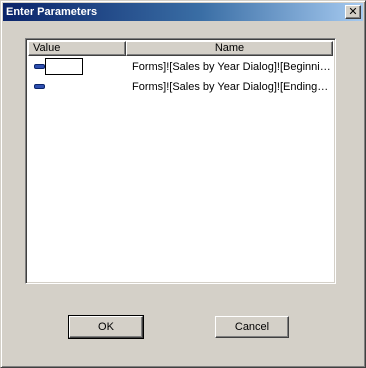 The width and height of the screenshot is (366, 368). I want to click on cancel-button: Cancel, so click(252, 327).